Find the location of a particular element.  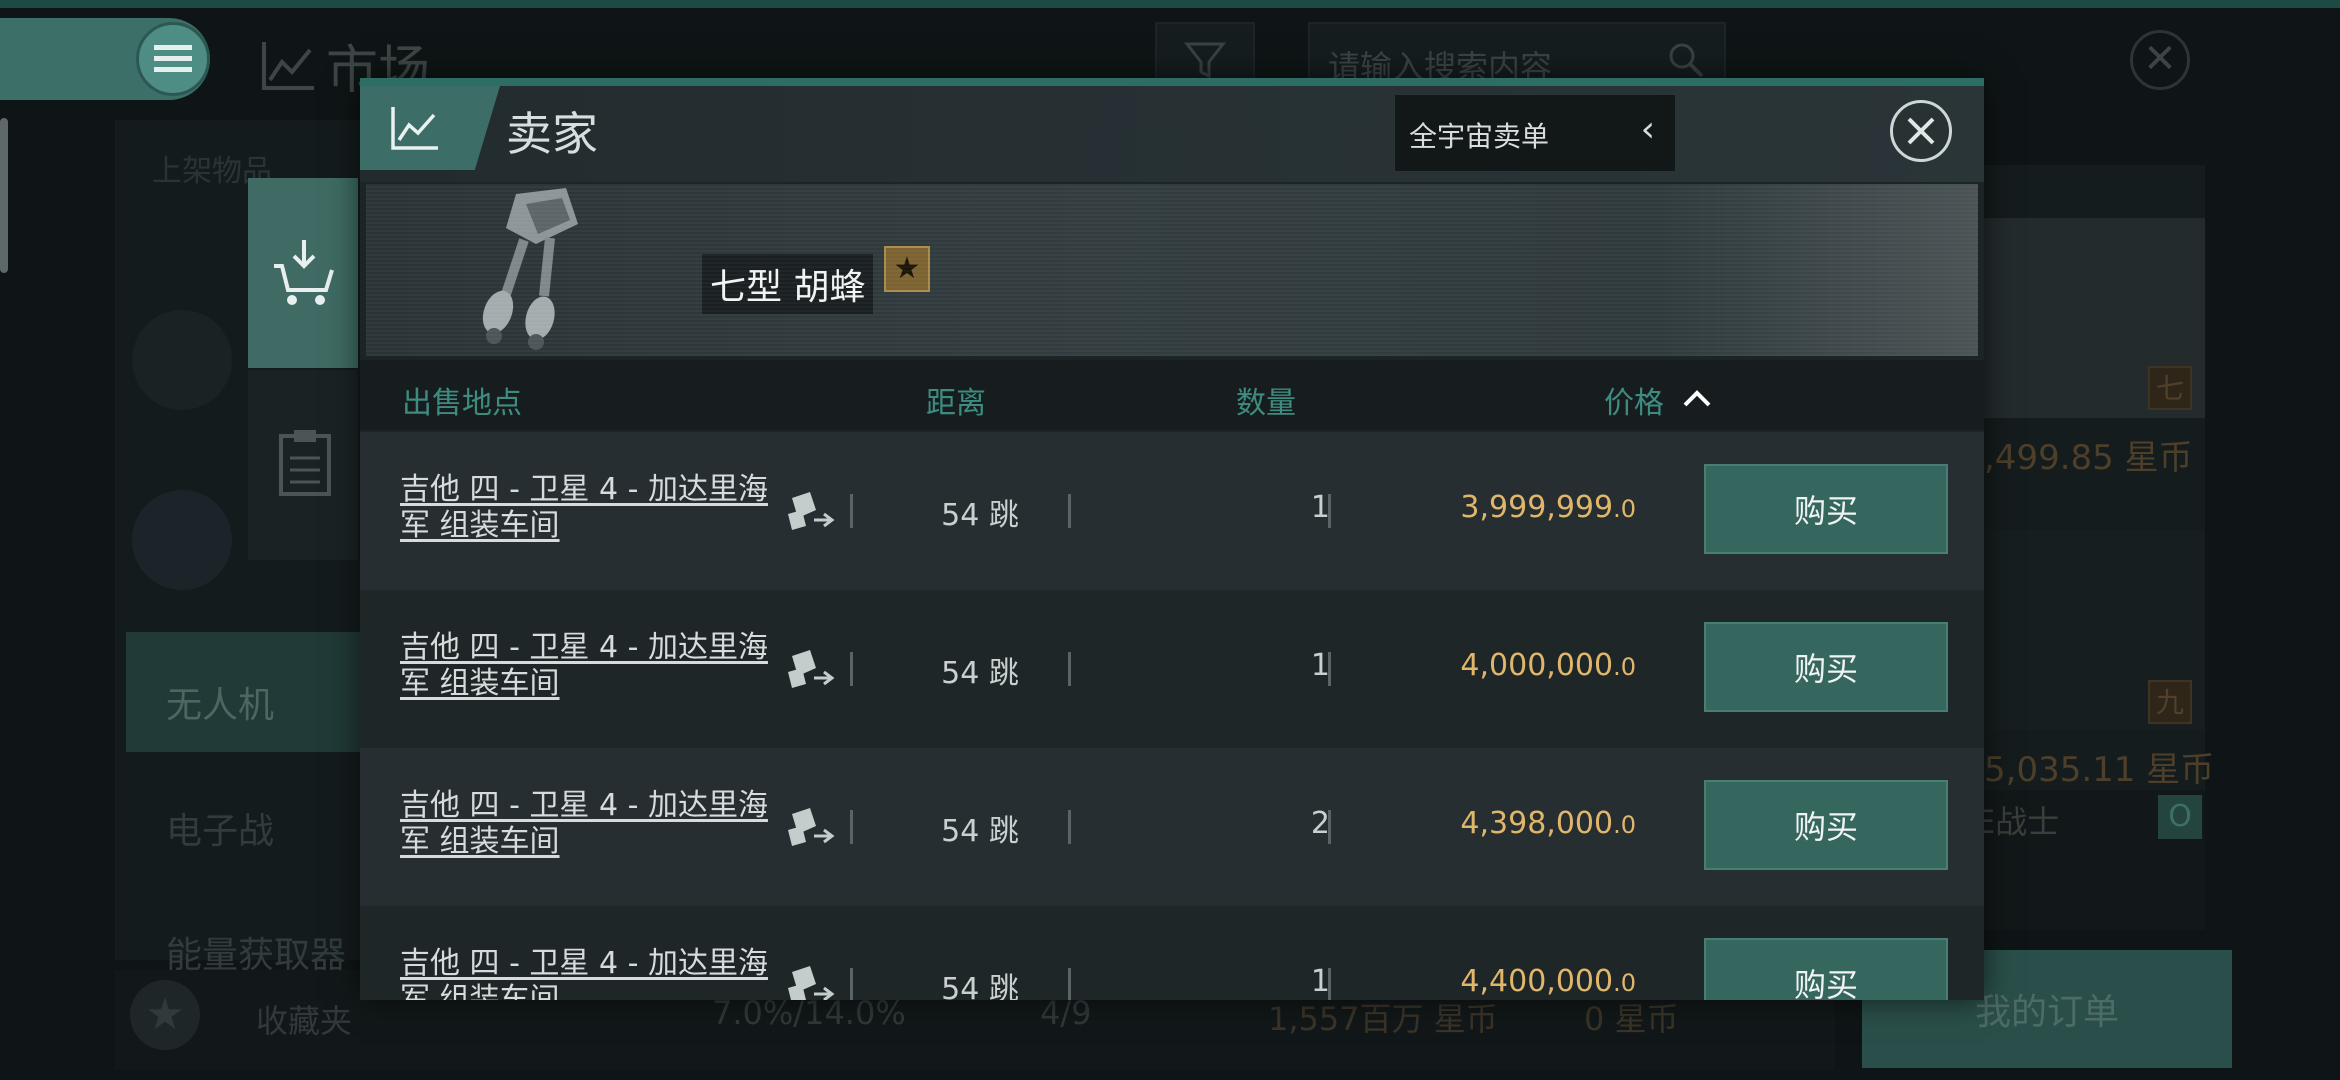

item-card-tag: O is located at coordinates (2180, 817).